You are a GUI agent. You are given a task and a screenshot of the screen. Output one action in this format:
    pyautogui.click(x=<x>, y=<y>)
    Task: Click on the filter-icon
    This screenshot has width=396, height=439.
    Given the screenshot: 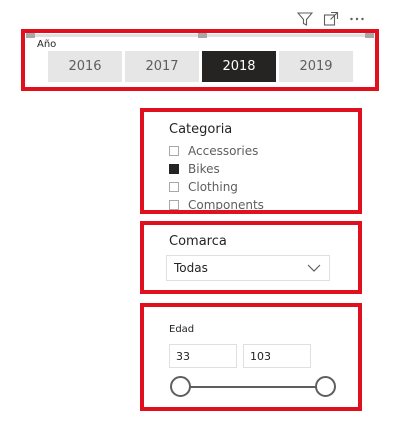 What is the action you would take?
    pyautogui.click(x=304, y=18)
    